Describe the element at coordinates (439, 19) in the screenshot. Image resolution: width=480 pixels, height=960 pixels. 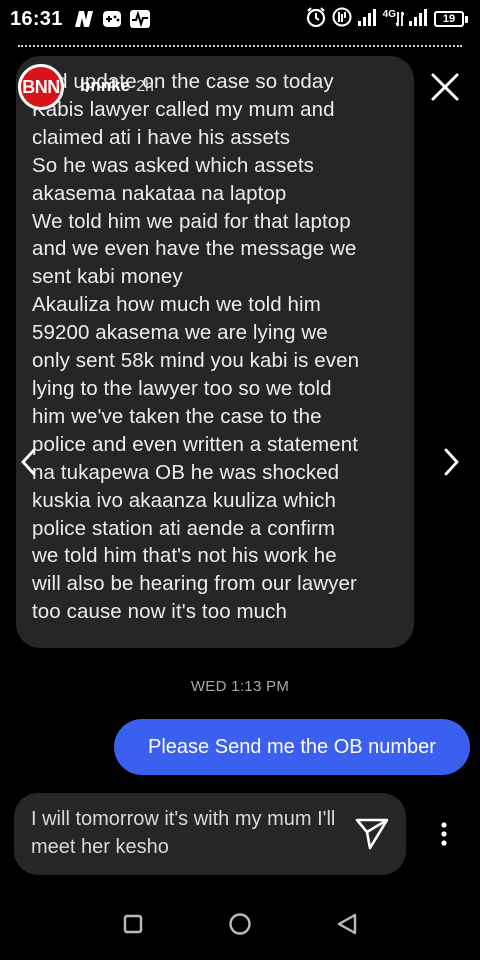
I see `battery-fill` at that location.